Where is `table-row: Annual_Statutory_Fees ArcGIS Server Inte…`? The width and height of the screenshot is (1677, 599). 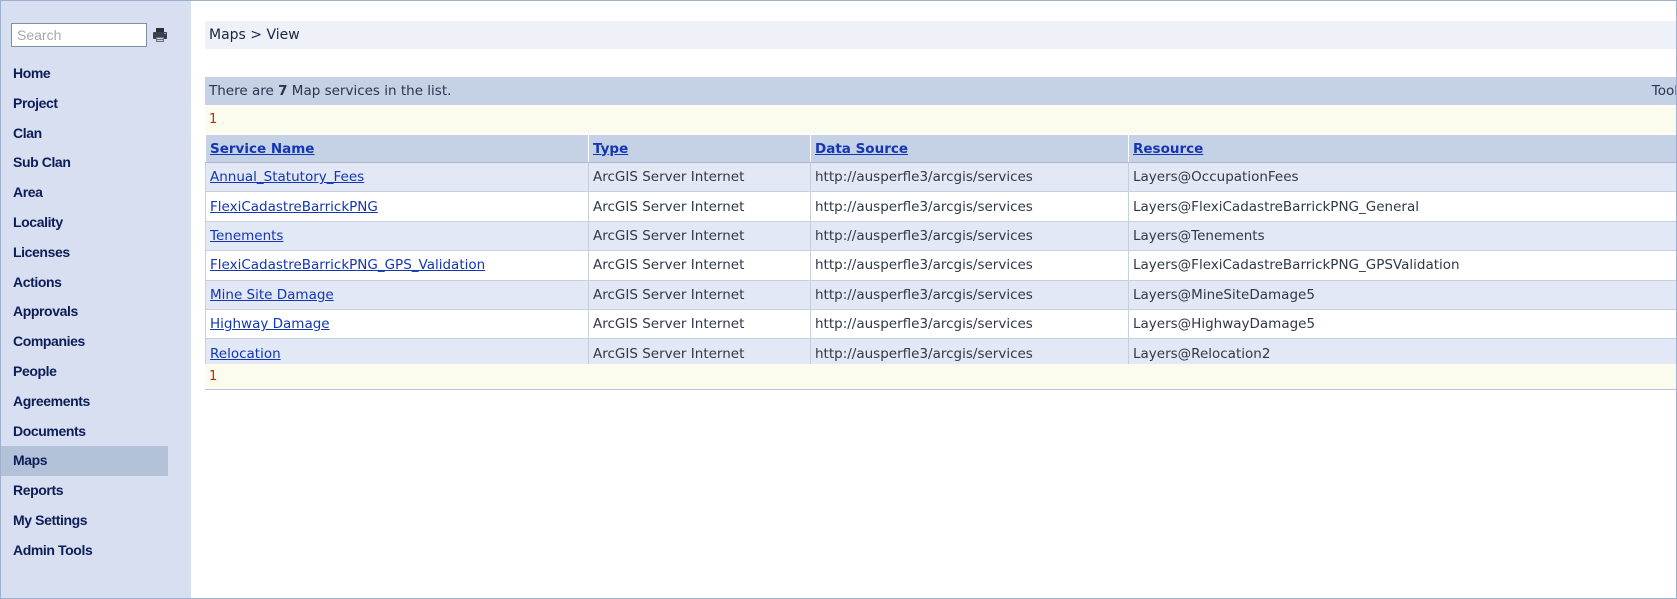
table-row: Annual_Statutory_Fees ArcGIS Server Inte… is located at coordinates (940, 177).